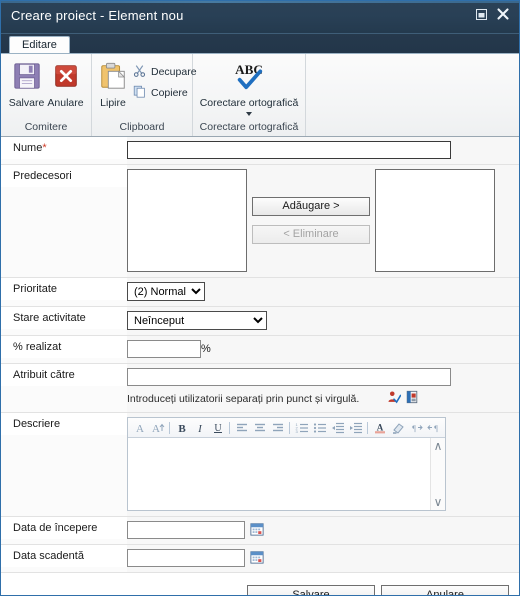 This screenshot has width=520, height=596. I want to click on tab-editare: Editare, so click(39, 44).